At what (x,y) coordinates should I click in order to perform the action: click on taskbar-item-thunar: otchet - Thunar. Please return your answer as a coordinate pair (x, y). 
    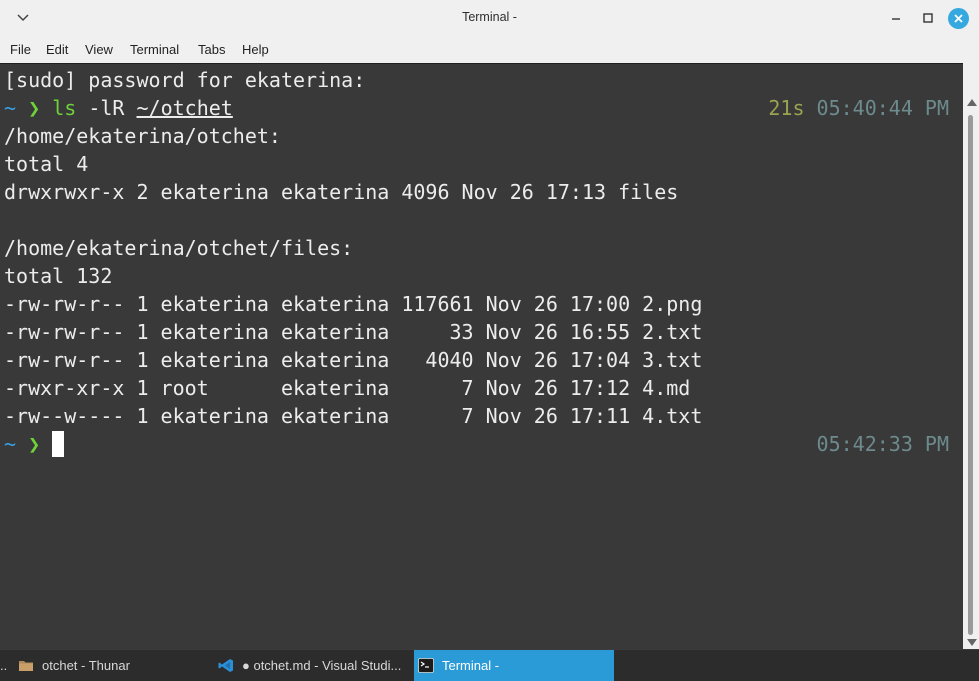
    Looking at the image, I should click on (114, 665).